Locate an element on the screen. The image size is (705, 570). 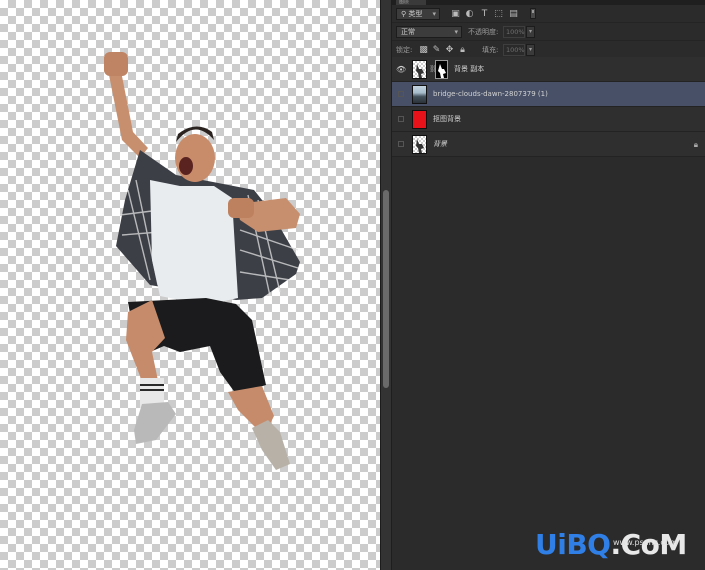
watermark-logo-blue: UiBQ is located at coordinates (573, 544).